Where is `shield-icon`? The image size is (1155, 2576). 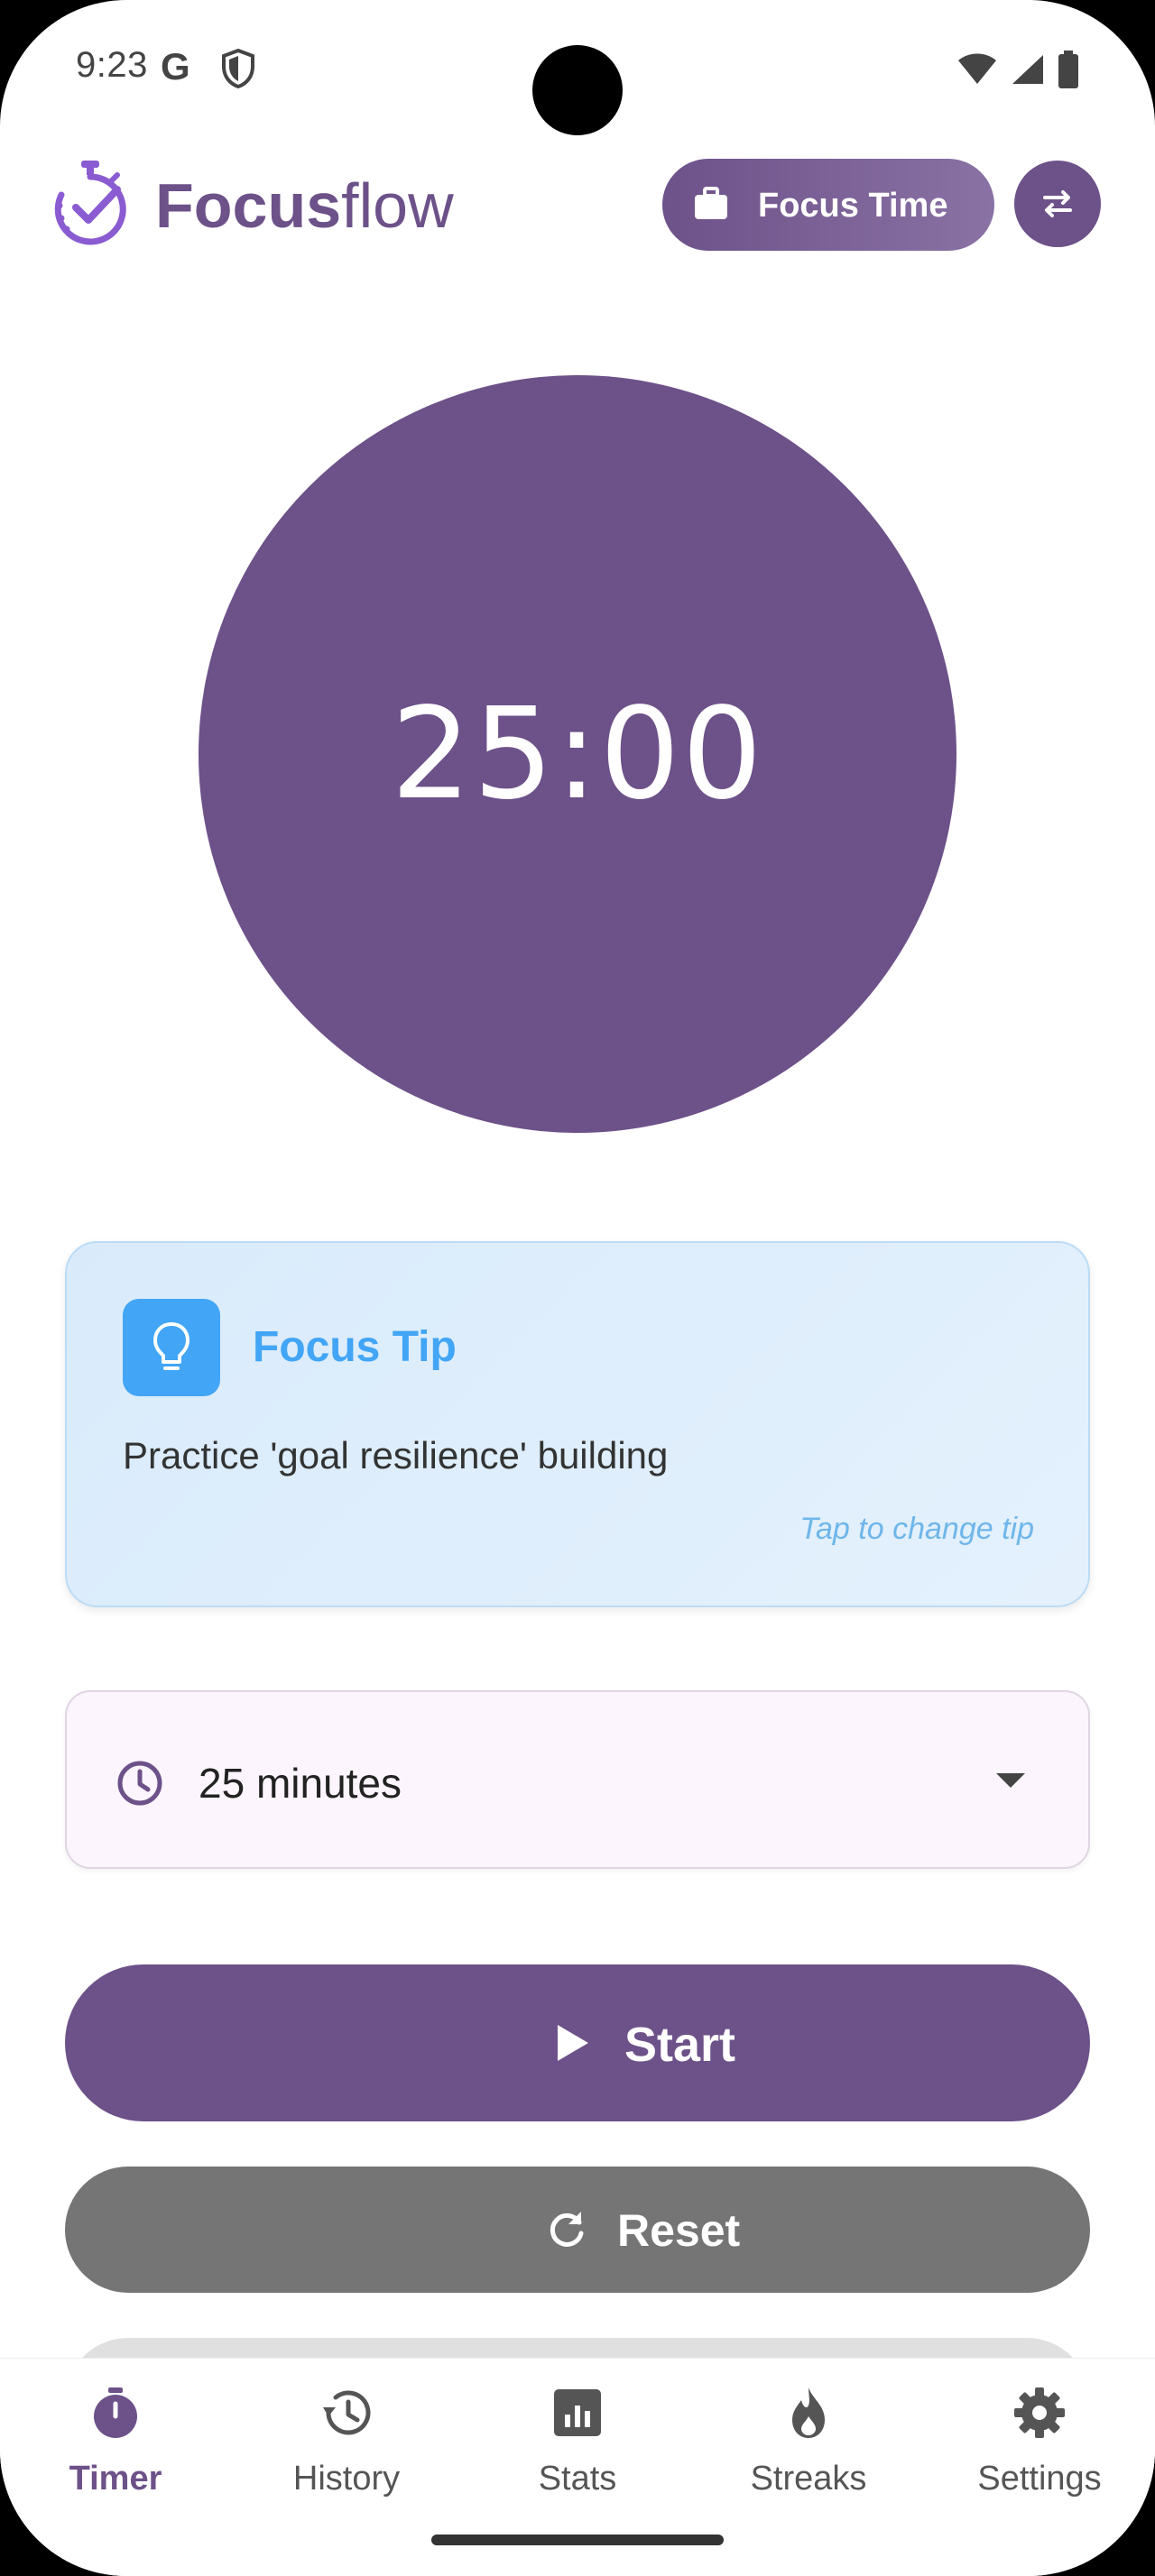 shield-icon is located at coordinates (238, 68).